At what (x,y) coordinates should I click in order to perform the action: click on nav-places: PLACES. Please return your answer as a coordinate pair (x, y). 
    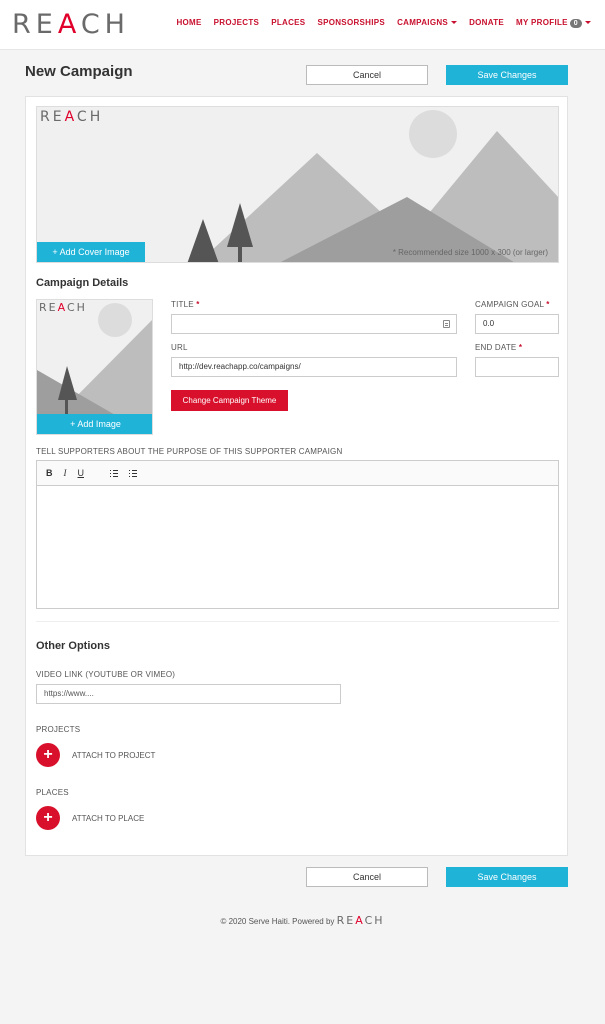
    Looking at the image, I should click on (288, 23).